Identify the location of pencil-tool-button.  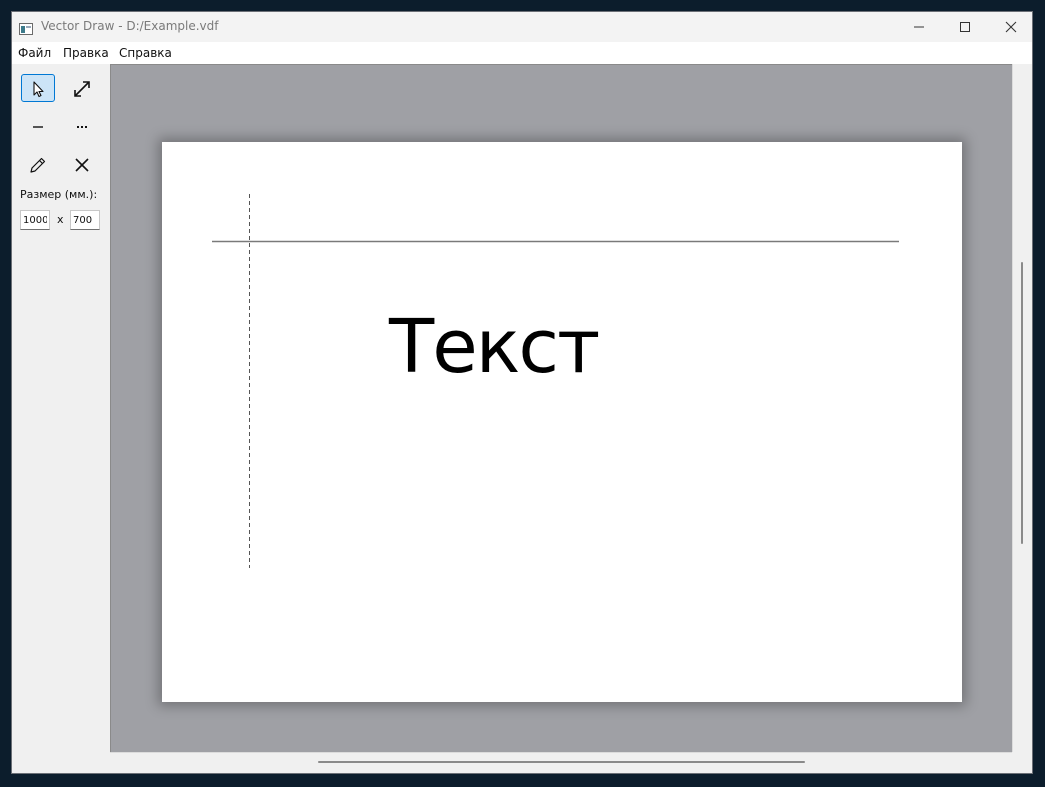
(38, 164).